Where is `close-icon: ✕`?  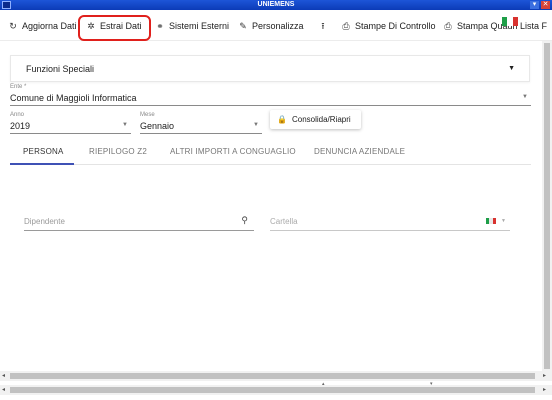 close-icon: ✕ is located at coordinates (545, 5).